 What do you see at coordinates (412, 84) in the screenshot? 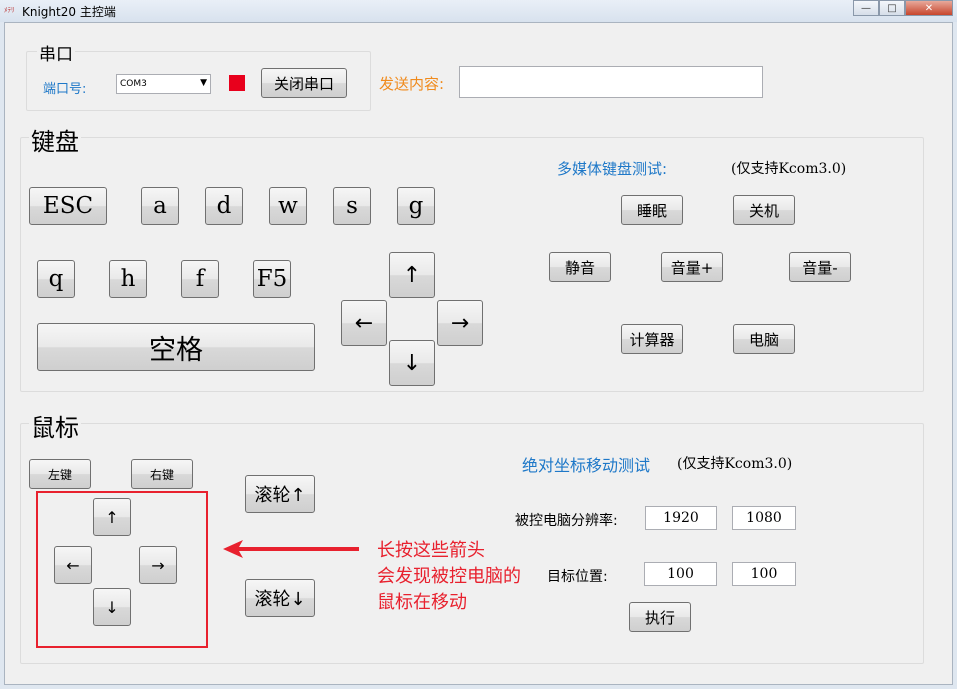
I see `send-label: 发送内容:` at bounding box center [412, 84].